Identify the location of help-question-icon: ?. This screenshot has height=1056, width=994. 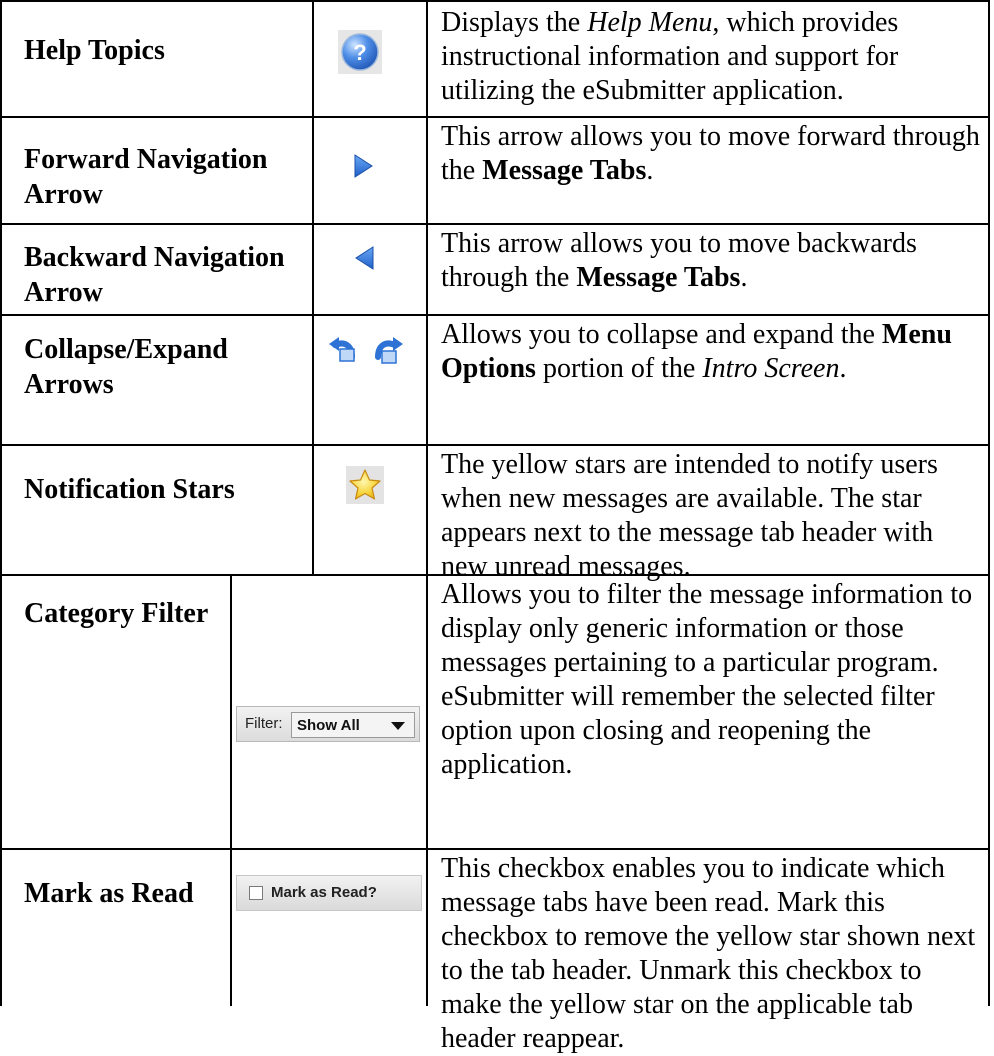
(360, 54).